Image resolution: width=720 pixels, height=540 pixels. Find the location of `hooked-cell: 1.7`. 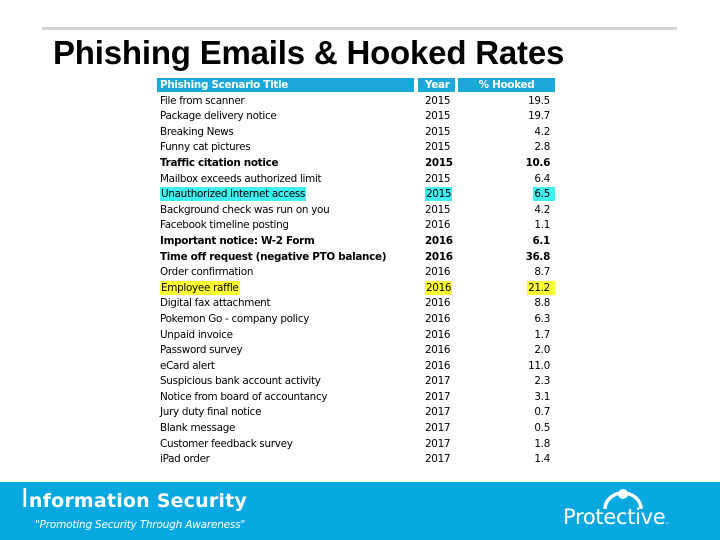

hooked-cell: 1.7 is located at coordinates (506, 335).